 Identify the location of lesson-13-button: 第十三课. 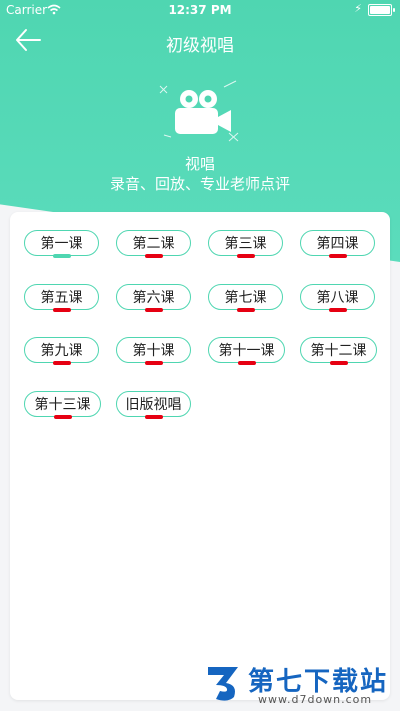
(62, 405).